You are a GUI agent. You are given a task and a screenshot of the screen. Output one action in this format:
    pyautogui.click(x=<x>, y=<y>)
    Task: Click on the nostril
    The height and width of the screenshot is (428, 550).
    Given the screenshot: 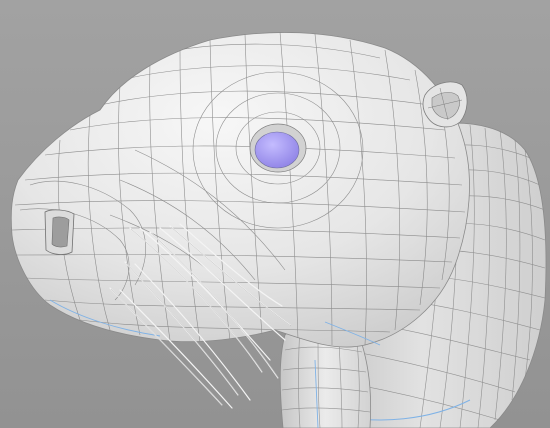 What is the action you would take?
    pyautogui.click(x=59, y=232)
    